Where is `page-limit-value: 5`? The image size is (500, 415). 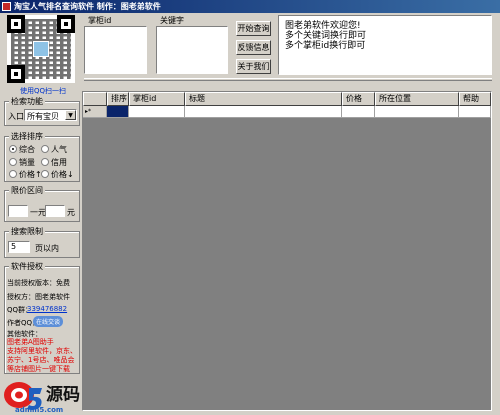
page-limit-value: 5 is located at coordinates (14, 246).